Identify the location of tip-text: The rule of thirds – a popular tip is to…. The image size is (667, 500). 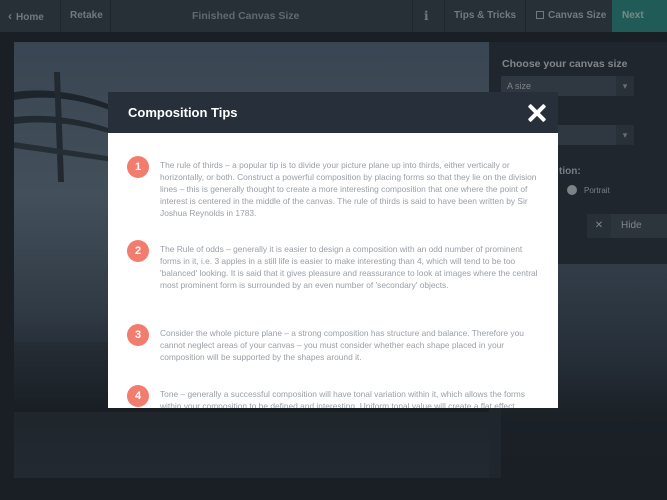
(348, 189).